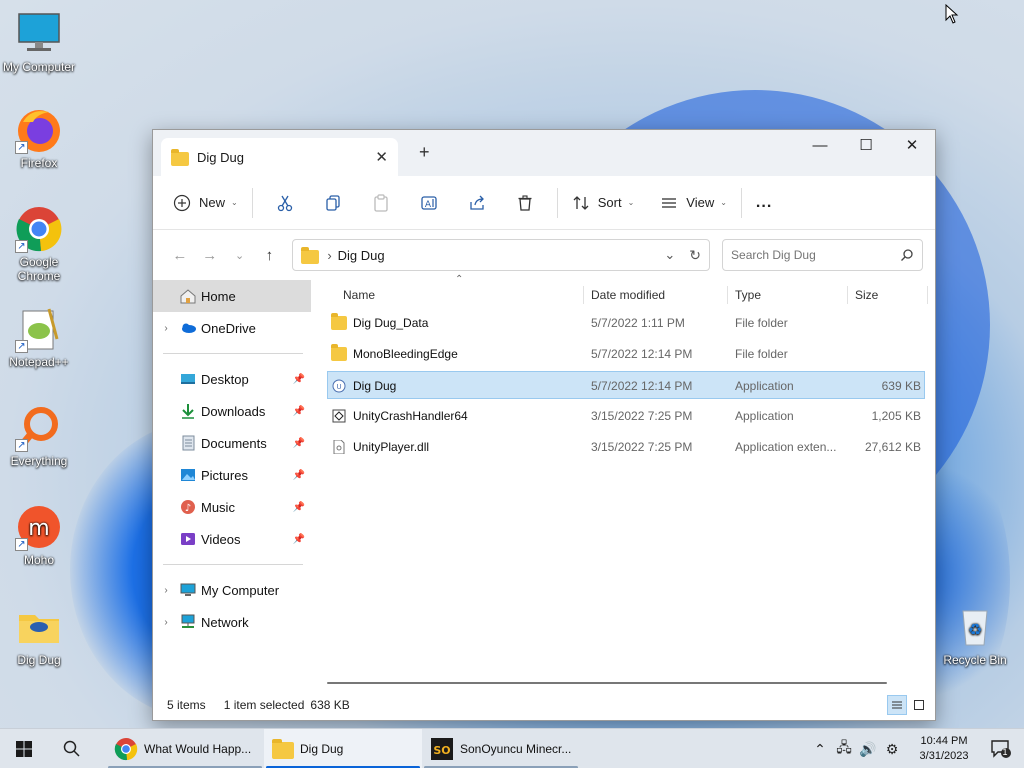  Describe the element at coordinates (868, 749) in the screenshot. I see `volume-icon: 🔊` at that location.